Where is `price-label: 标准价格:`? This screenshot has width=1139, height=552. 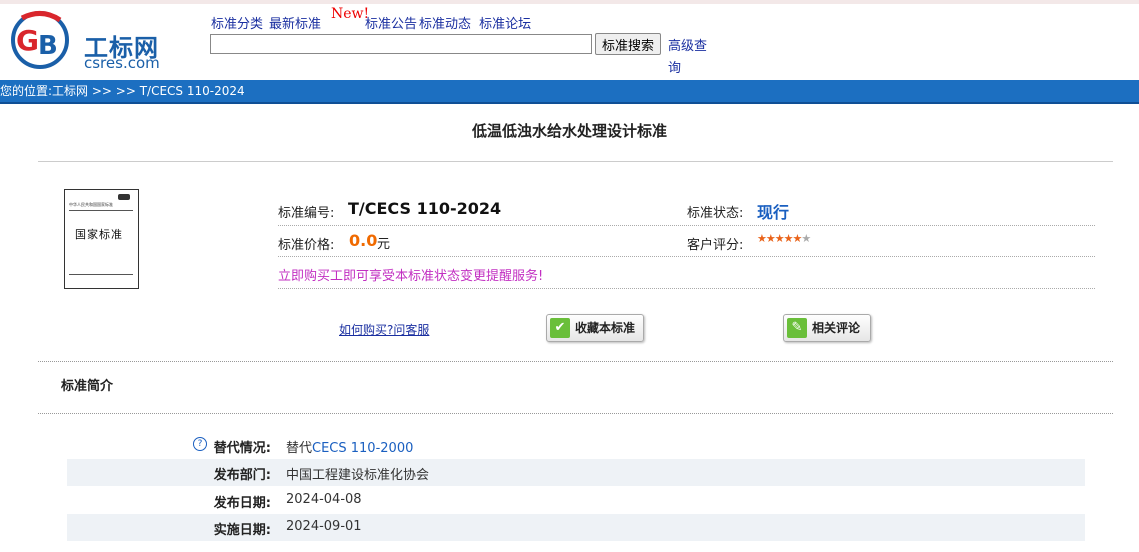
price-label: 标准价格: is located at coordinates (306, 245).